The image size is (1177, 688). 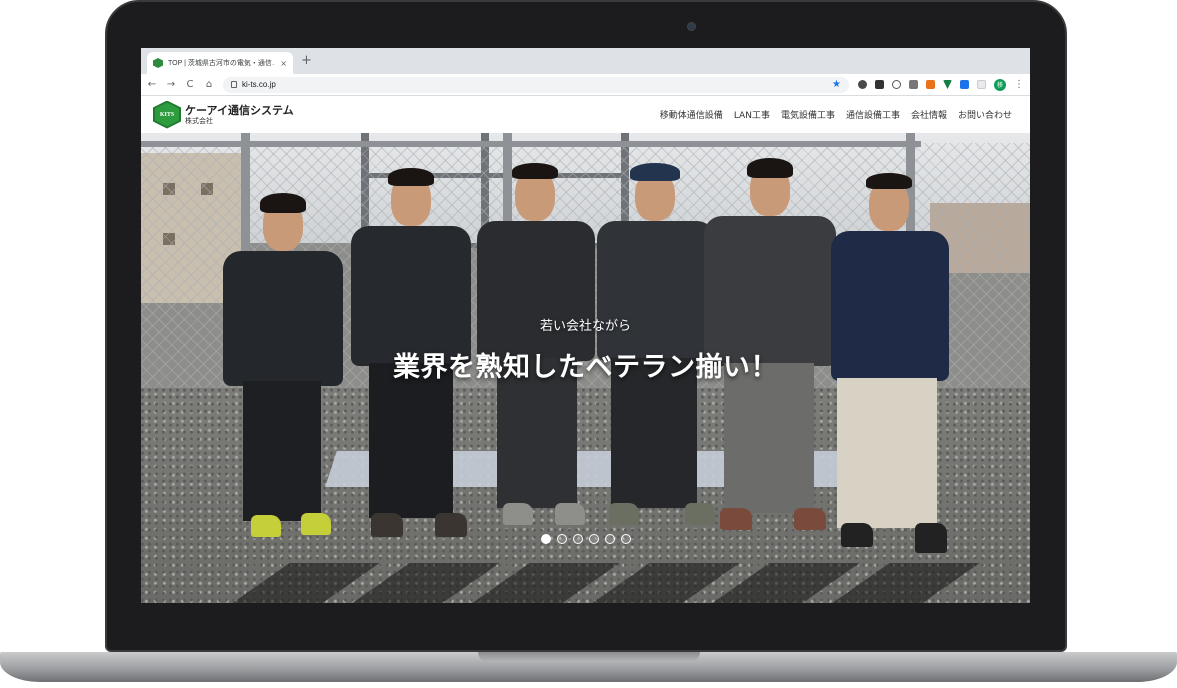 What do you see at coordinates (199, 120) in the screenshot?
I see `company-type: 株式会社` at bounding box center [199, 120].